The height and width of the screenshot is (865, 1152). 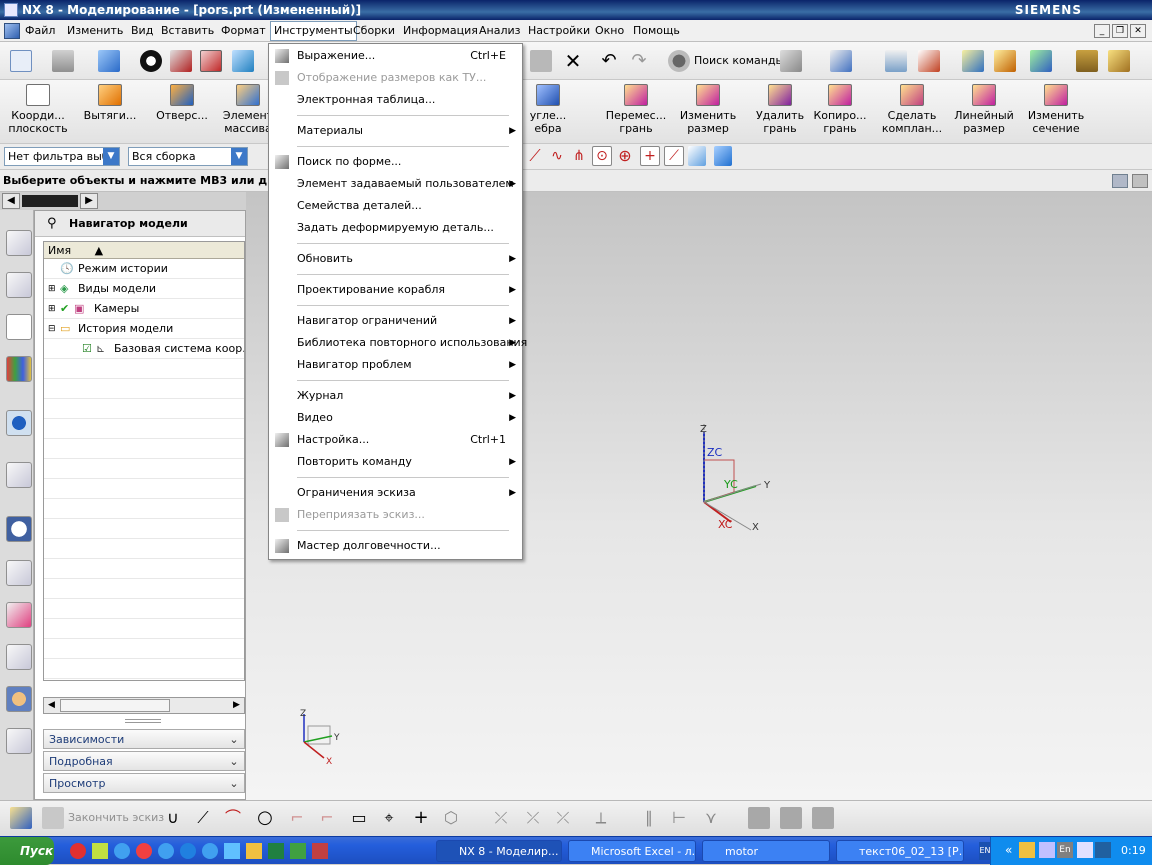 What do you see at coordinates (1056, 111) in the screenshot?
I see `change-section-button: Изменить сечение` at bounding box center [1056, 111].